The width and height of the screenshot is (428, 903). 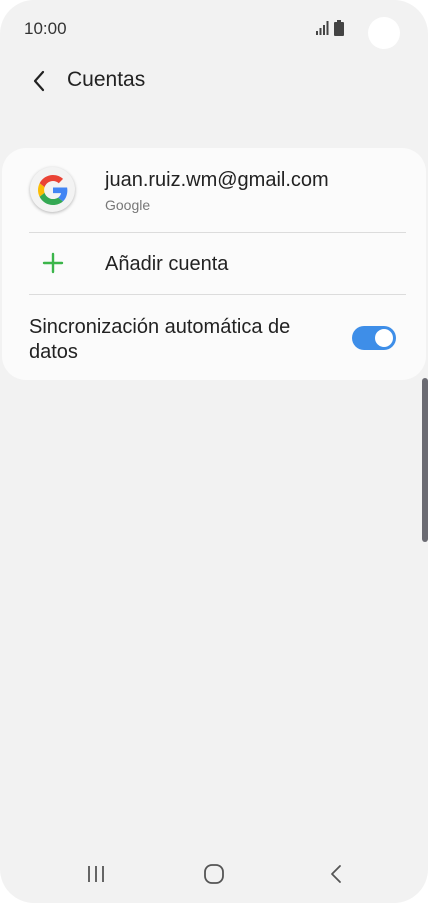 I want to click on add-account-label: Añadir cuenta, so click(x=167, y=264).